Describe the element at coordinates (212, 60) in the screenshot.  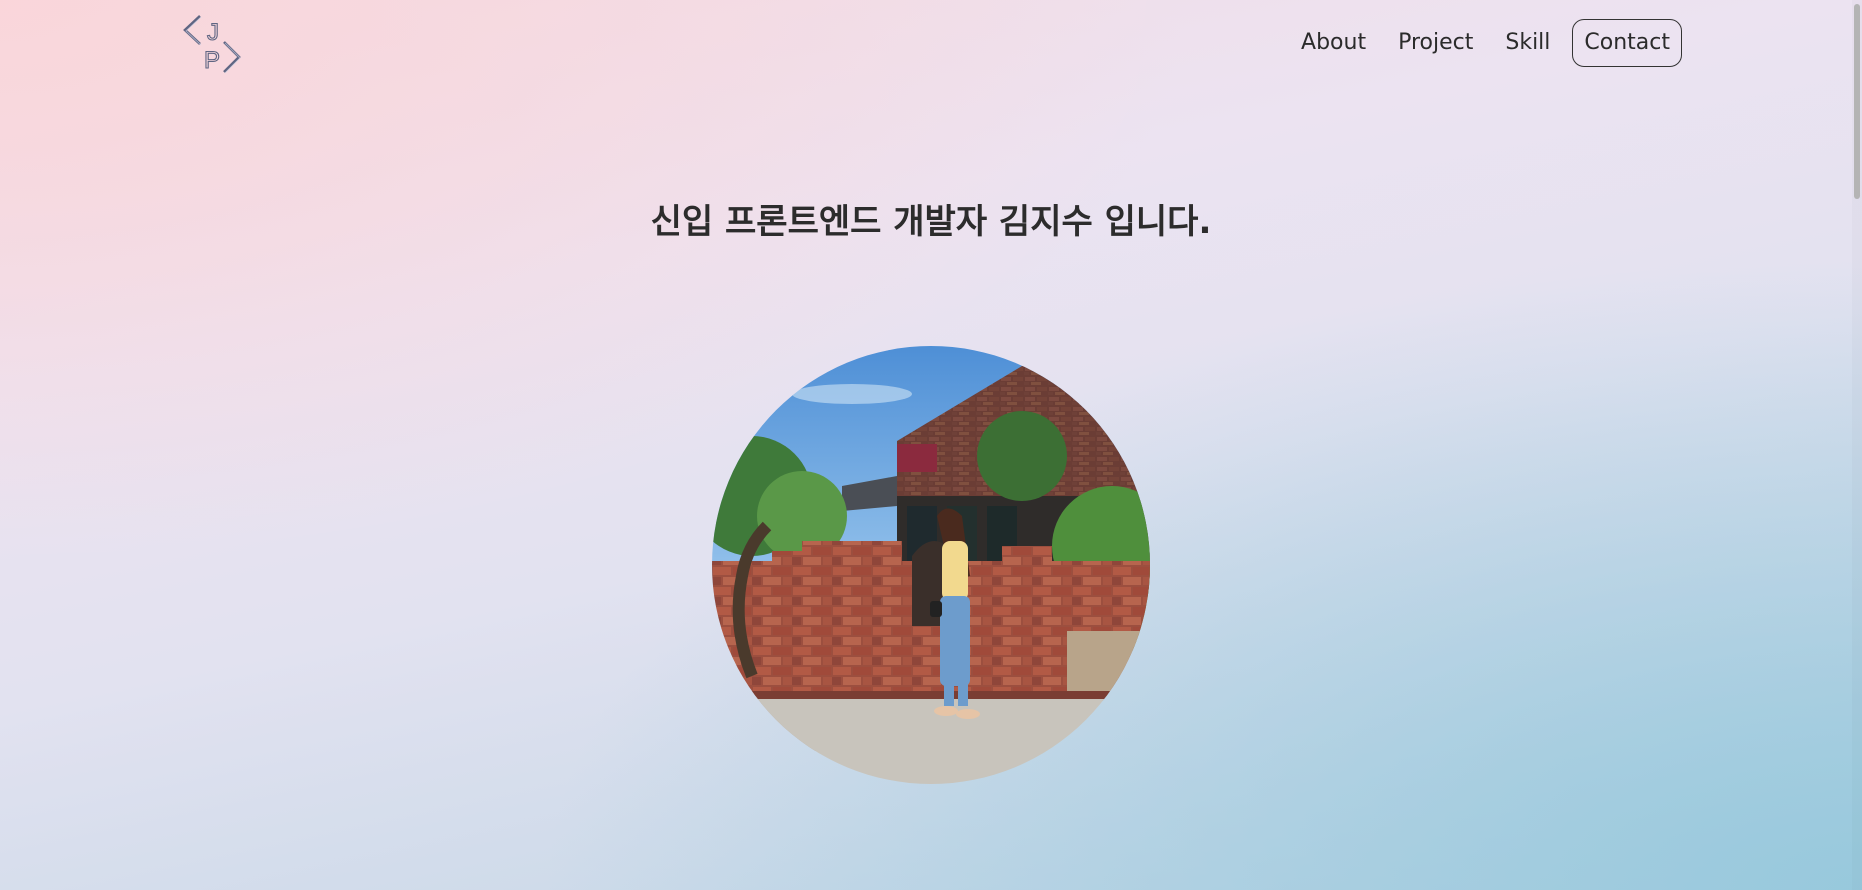
I see `logo-letter-p: P` at that location.